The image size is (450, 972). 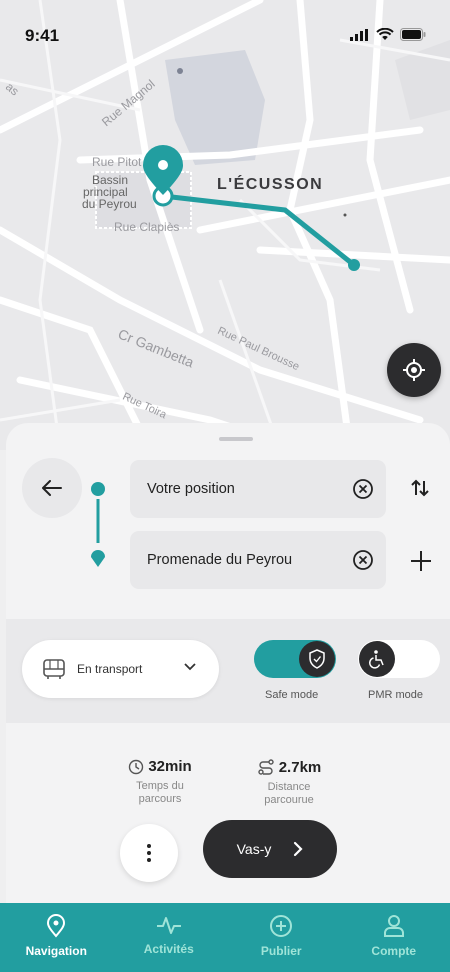 What do you see at coordinates (225, 32) in the screenshot?
I see `status-bar: 9:41` at bounding box center [225, 32].